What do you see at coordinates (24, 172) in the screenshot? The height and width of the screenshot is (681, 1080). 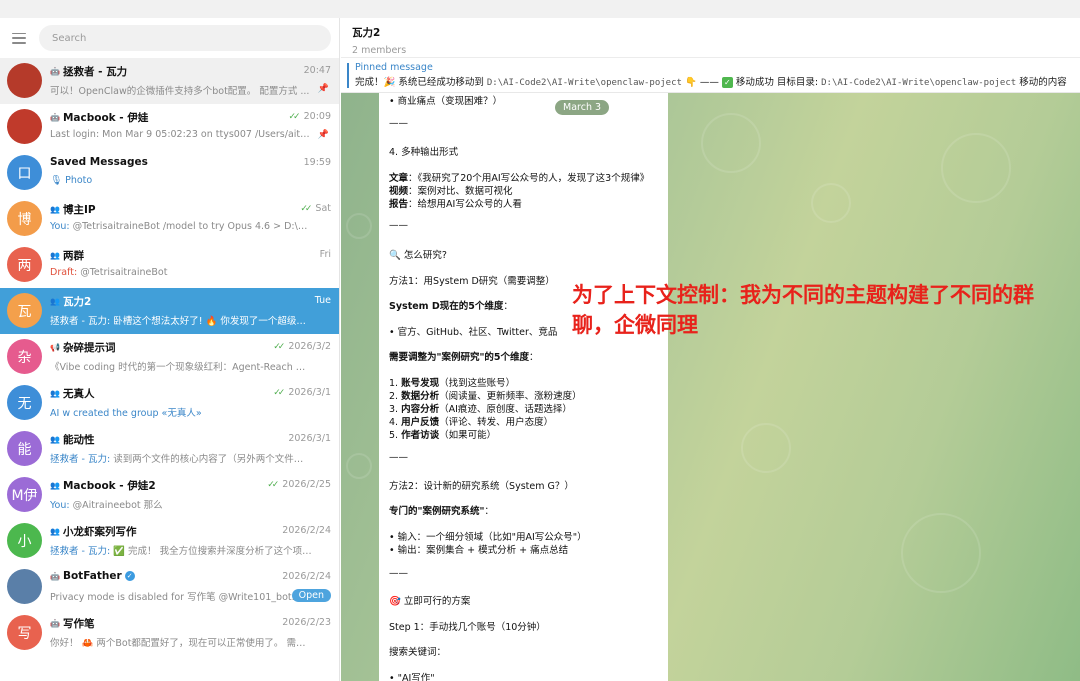 I see `avatar: 口` at bounding box center [24, 172].